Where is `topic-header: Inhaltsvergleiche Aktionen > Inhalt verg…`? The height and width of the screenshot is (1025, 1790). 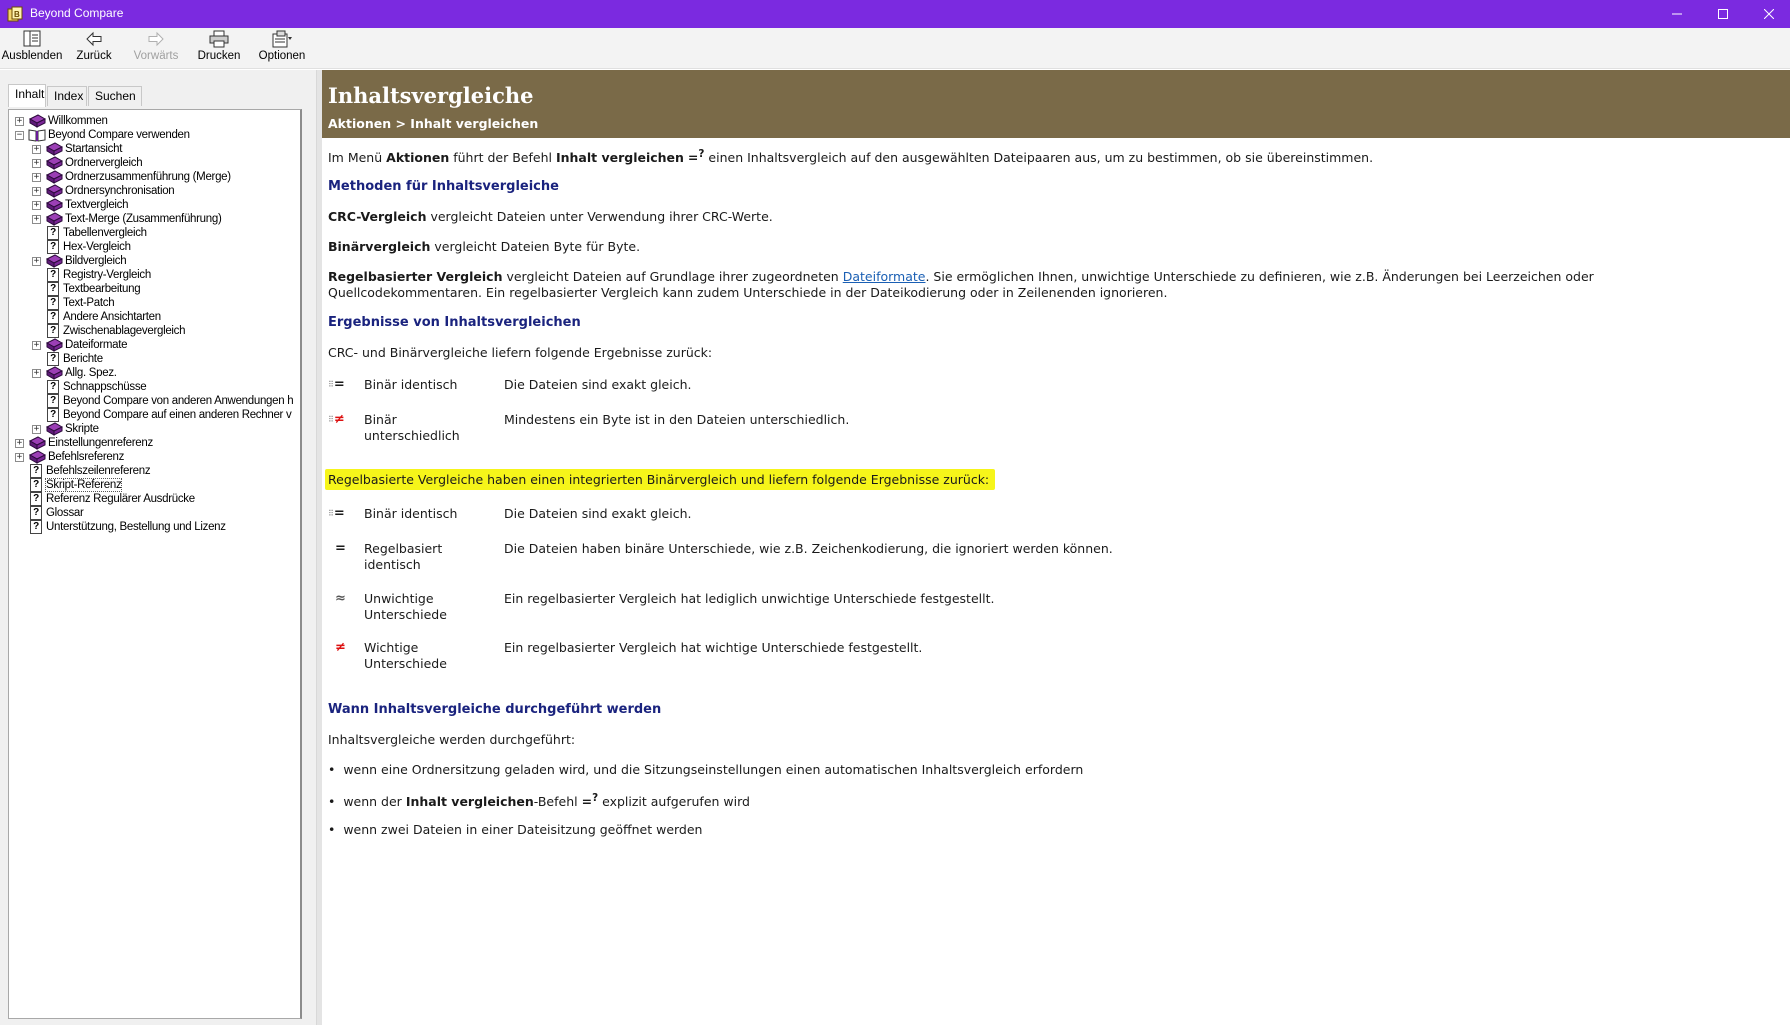
topic-header: Inhaltsvergleiche Aktionen > Inhalt verg… is located at coordinates (1056, 104).